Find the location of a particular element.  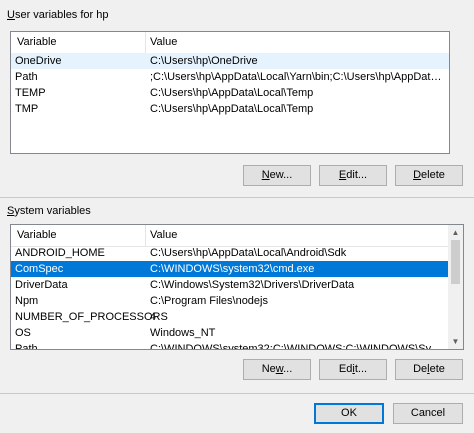

column-header-variable: Variable is located at coordinates (37, 42).